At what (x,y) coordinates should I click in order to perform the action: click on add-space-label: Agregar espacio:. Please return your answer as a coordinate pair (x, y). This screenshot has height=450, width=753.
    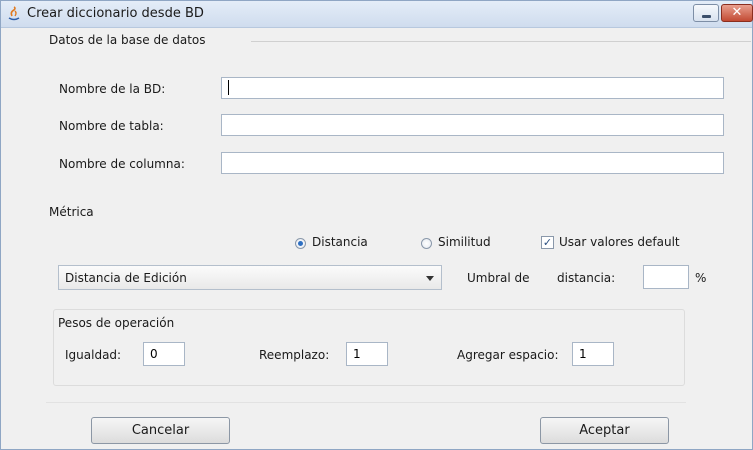
    Looking at the image, I should click on (508, 355).